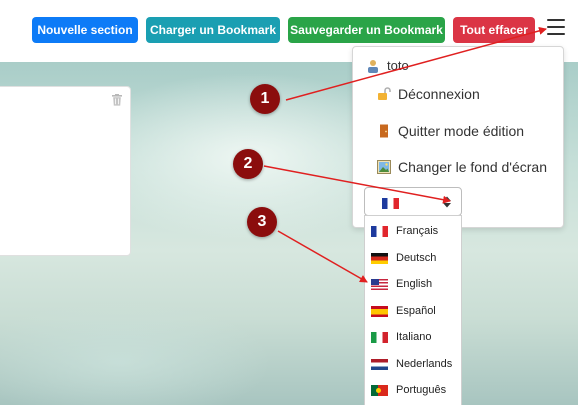 The width and height of the screenshot is (578, 405). What do you see at coordinates (248, 164) in the screenshot?
I see `callout-2: 2` at bounding box center [248, 164].